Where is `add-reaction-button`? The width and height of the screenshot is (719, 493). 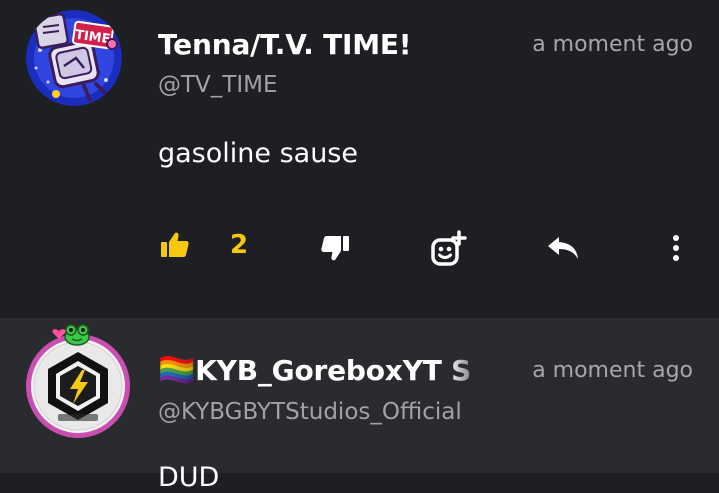 add-reaction-button is located at coordinates (449, 249).